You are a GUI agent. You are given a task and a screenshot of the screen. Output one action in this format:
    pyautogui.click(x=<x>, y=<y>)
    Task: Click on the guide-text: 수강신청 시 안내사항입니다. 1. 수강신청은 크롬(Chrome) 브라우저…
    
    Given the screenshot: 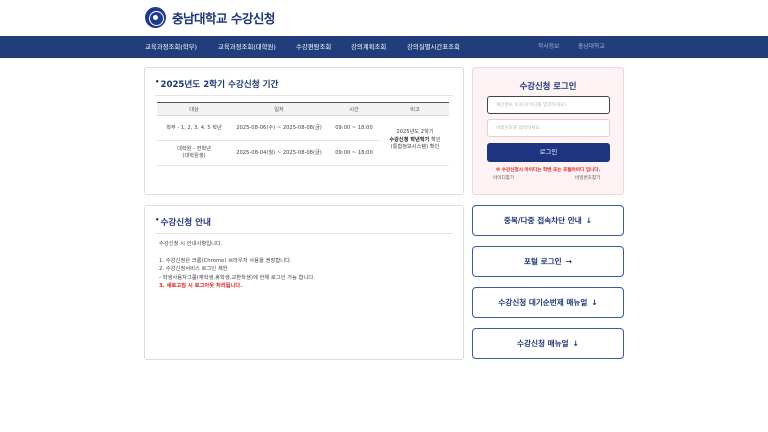 What is the action you would take?
    pyautogui.click(x=237, y=265)
    